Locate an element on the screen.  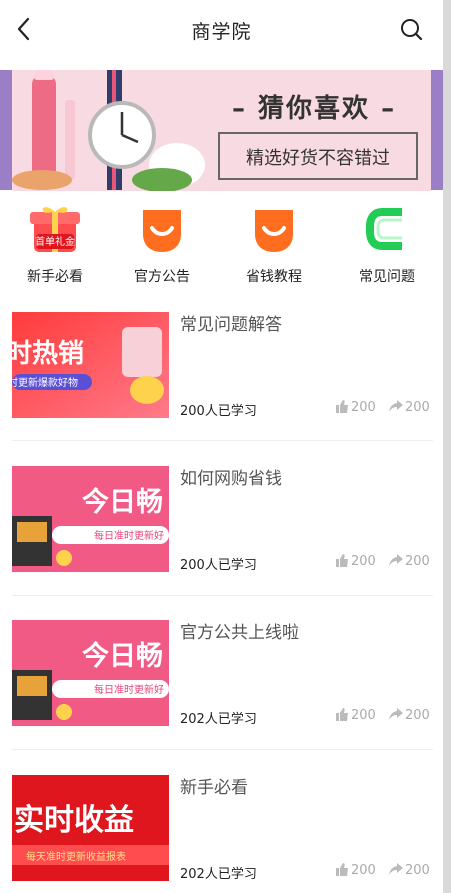
search-icon is located at coordinates (412, 30).